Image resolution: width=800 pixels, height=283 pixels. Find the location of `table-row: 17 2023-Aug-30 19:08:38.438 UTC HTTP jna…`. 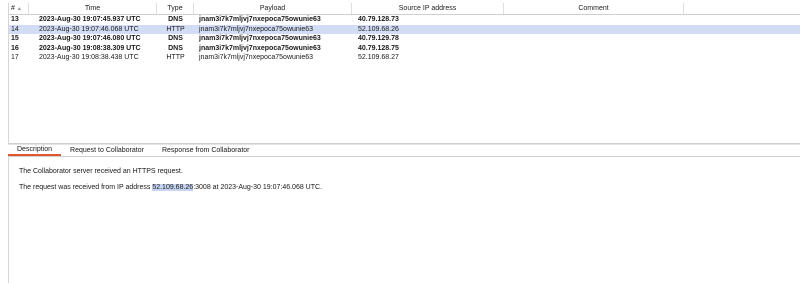

table-row: 17 2023-Aug-30 19:08:38.438 UTC HTTP jna… is located at coordinates (404, 58).